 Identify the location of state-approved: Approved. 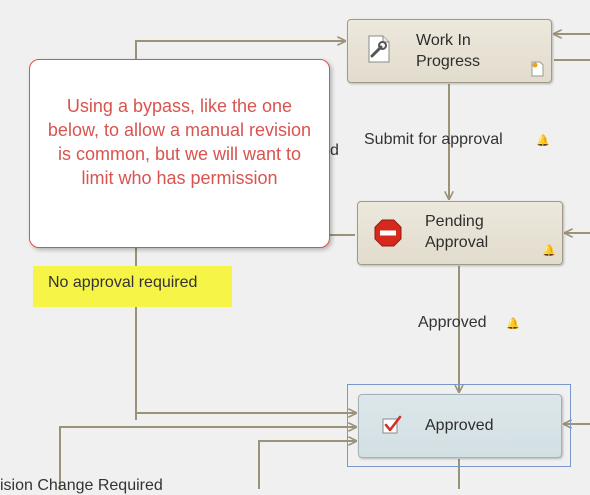
(460, 426).